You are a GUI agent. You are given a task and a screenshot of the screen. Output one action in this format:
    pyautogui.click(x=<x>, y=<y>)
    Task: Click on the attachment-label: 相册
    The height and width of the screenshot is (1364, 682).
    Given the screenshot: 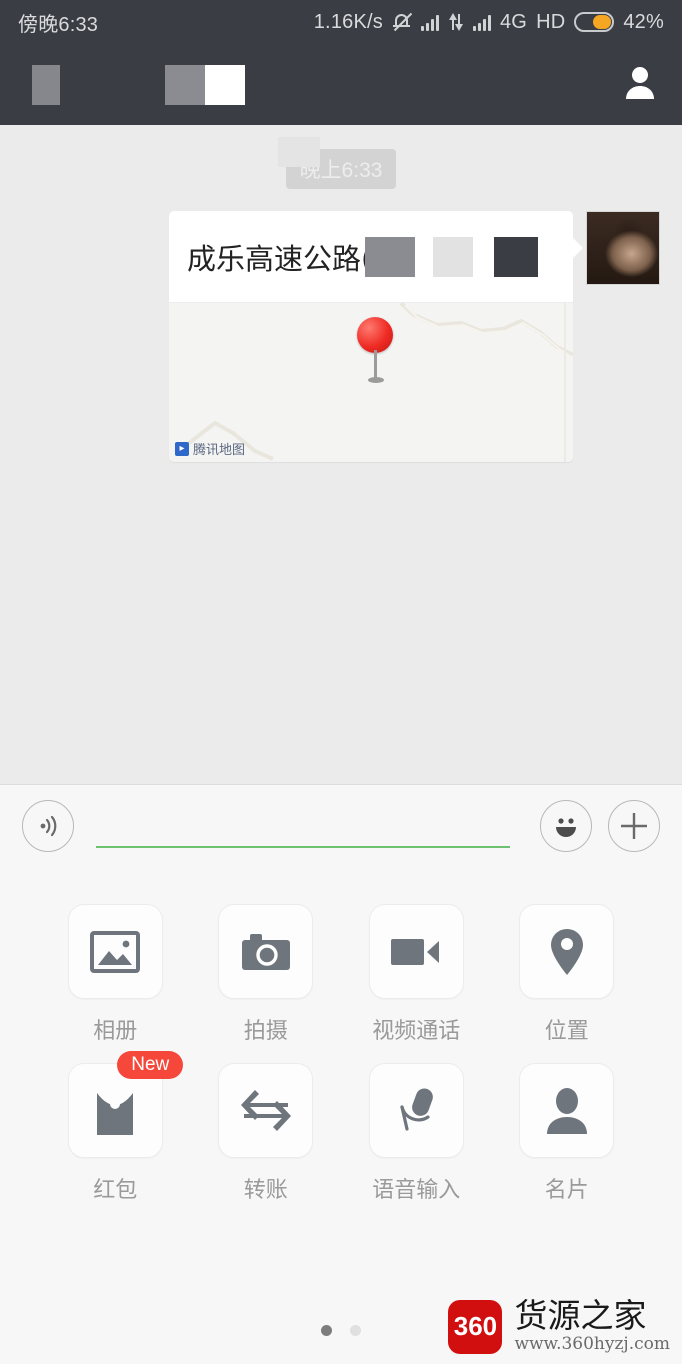 What is the action you would take?
    pyautogui.click(x=115, y=1031)
    